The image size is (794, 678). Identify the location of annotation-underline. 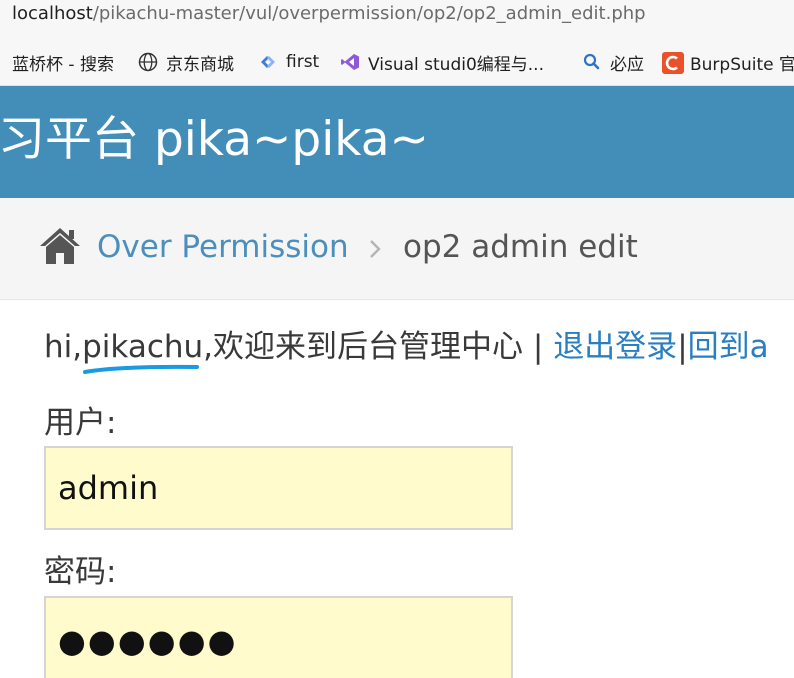
(141, 369).